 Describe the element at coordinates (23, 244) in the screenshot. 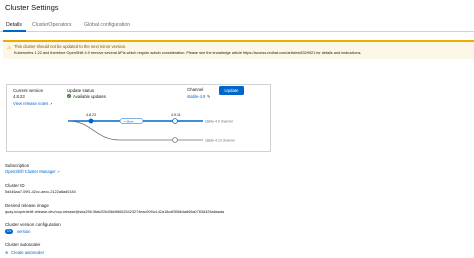

I see `autoscaler-label: Cluster autoscaler` at that location.